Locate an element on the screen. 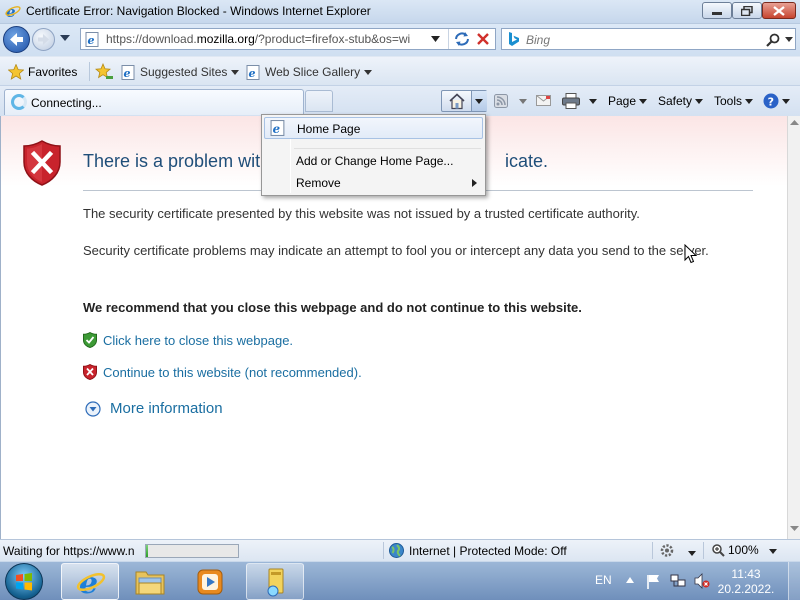  menu-item-label: Remove is located at coordinates (318, 183).